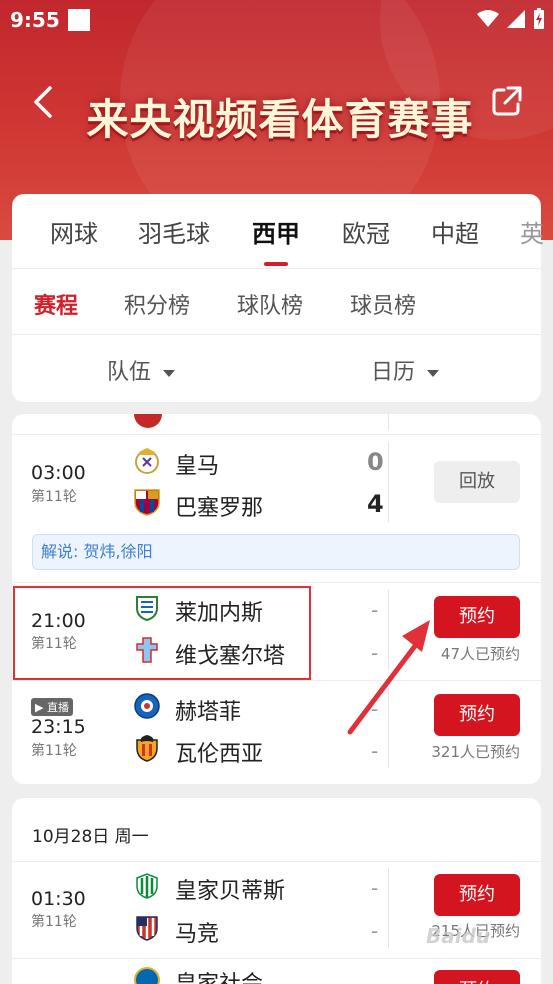  I want to click on battery-icon, so click(539, 18).